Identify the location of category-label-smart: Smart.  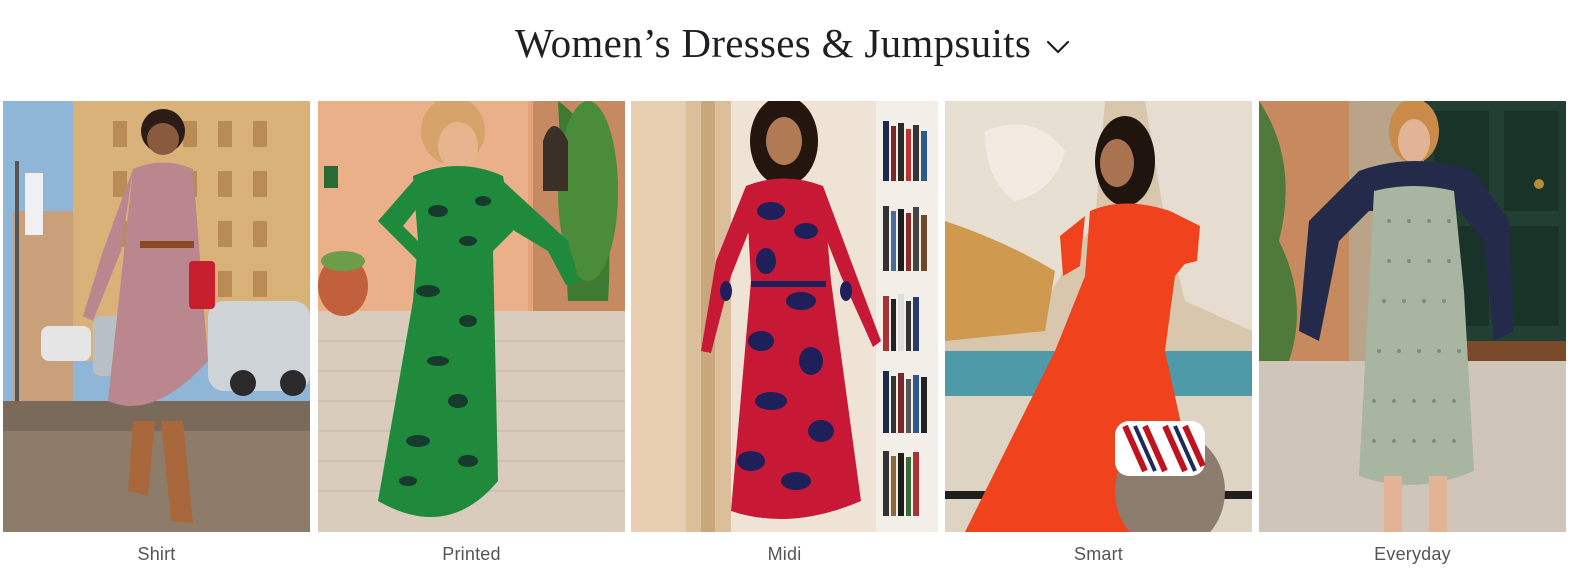
(1098, 554).